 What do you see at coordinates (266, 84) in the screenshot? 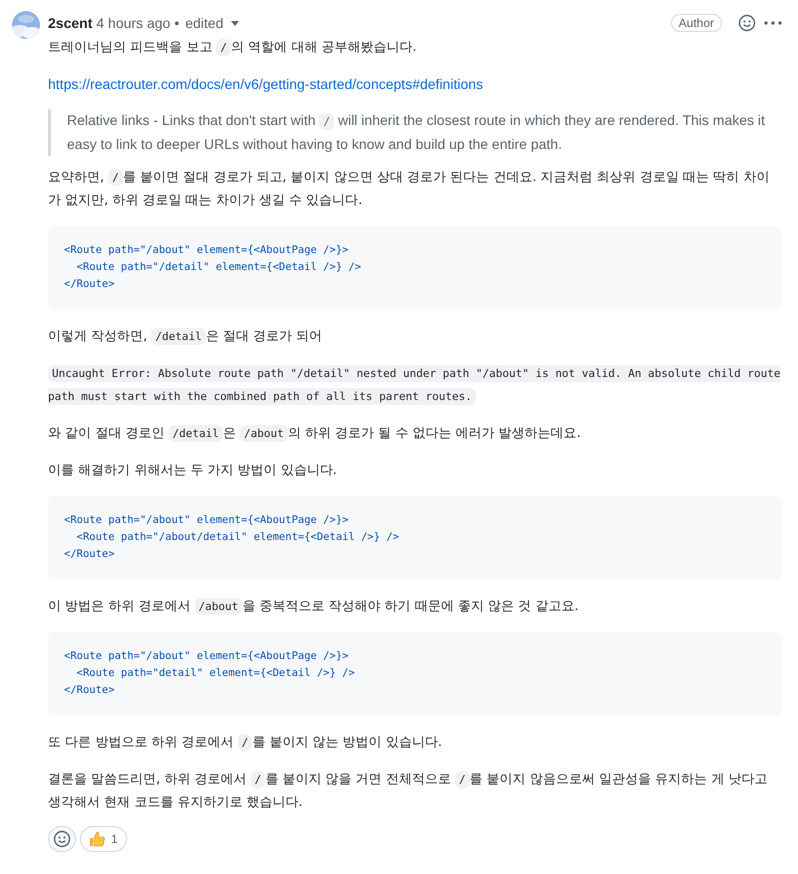
I see `link: https://reactrouter.com/docs/en/v6/getting-started/concepts#definitions` at bounding box center [266, 84].